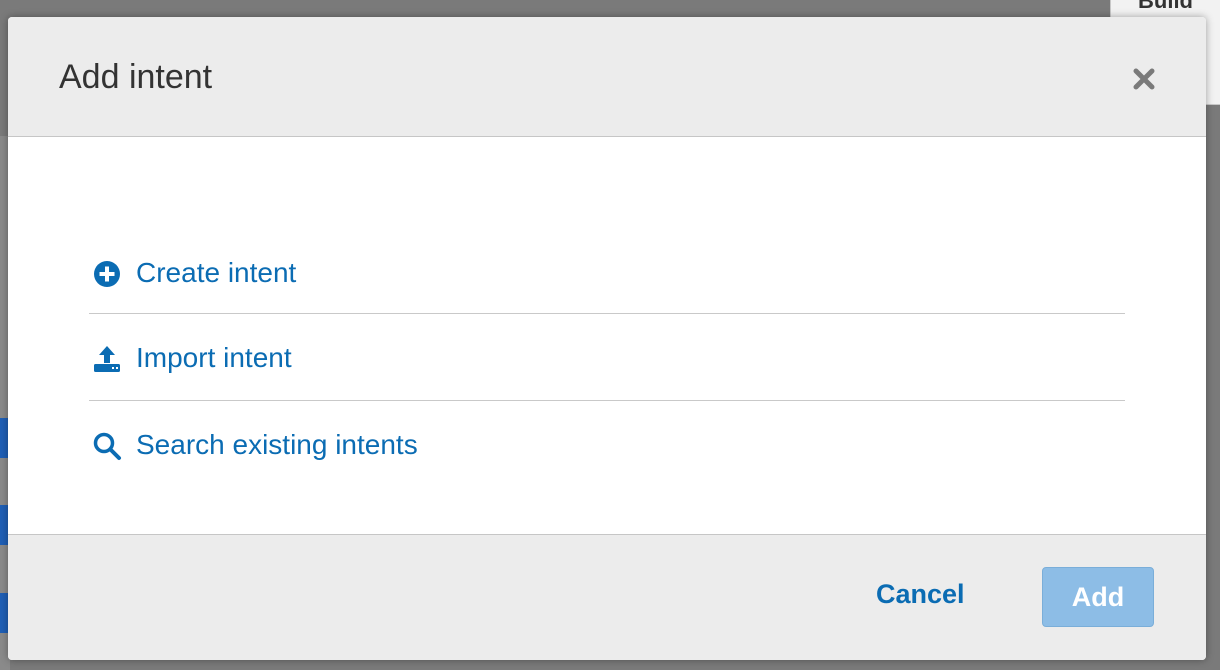 The width and height of the screenshot is (1220, 670). I want to click on search-icon, so click(107, 446).